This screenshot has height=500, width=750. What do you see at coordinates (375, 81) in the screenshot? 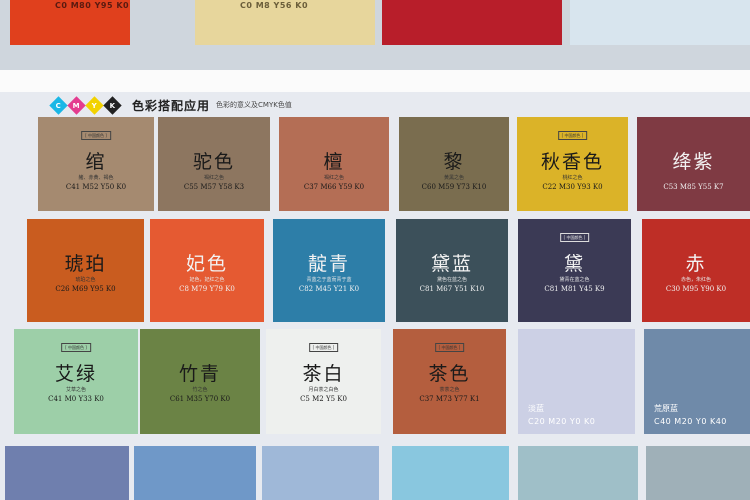
I see `page-gap` at bounding box center [375, 81].